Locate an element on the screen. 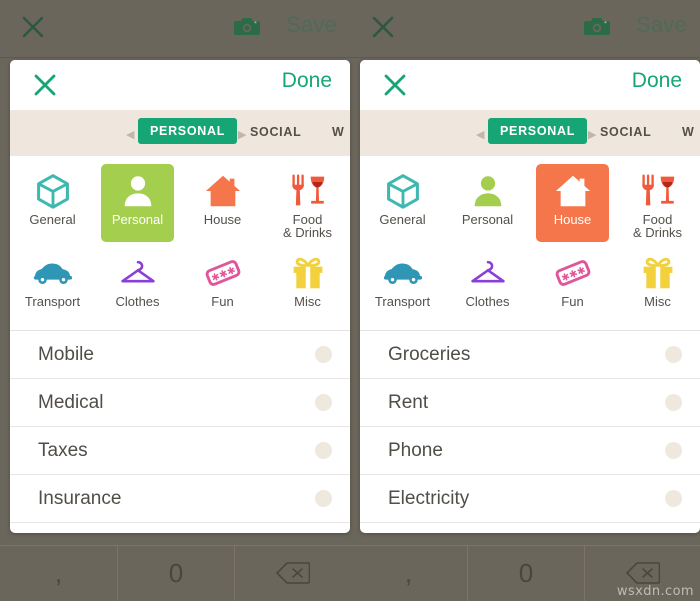  list-item: Electricity is located at coordinates (530, 499).